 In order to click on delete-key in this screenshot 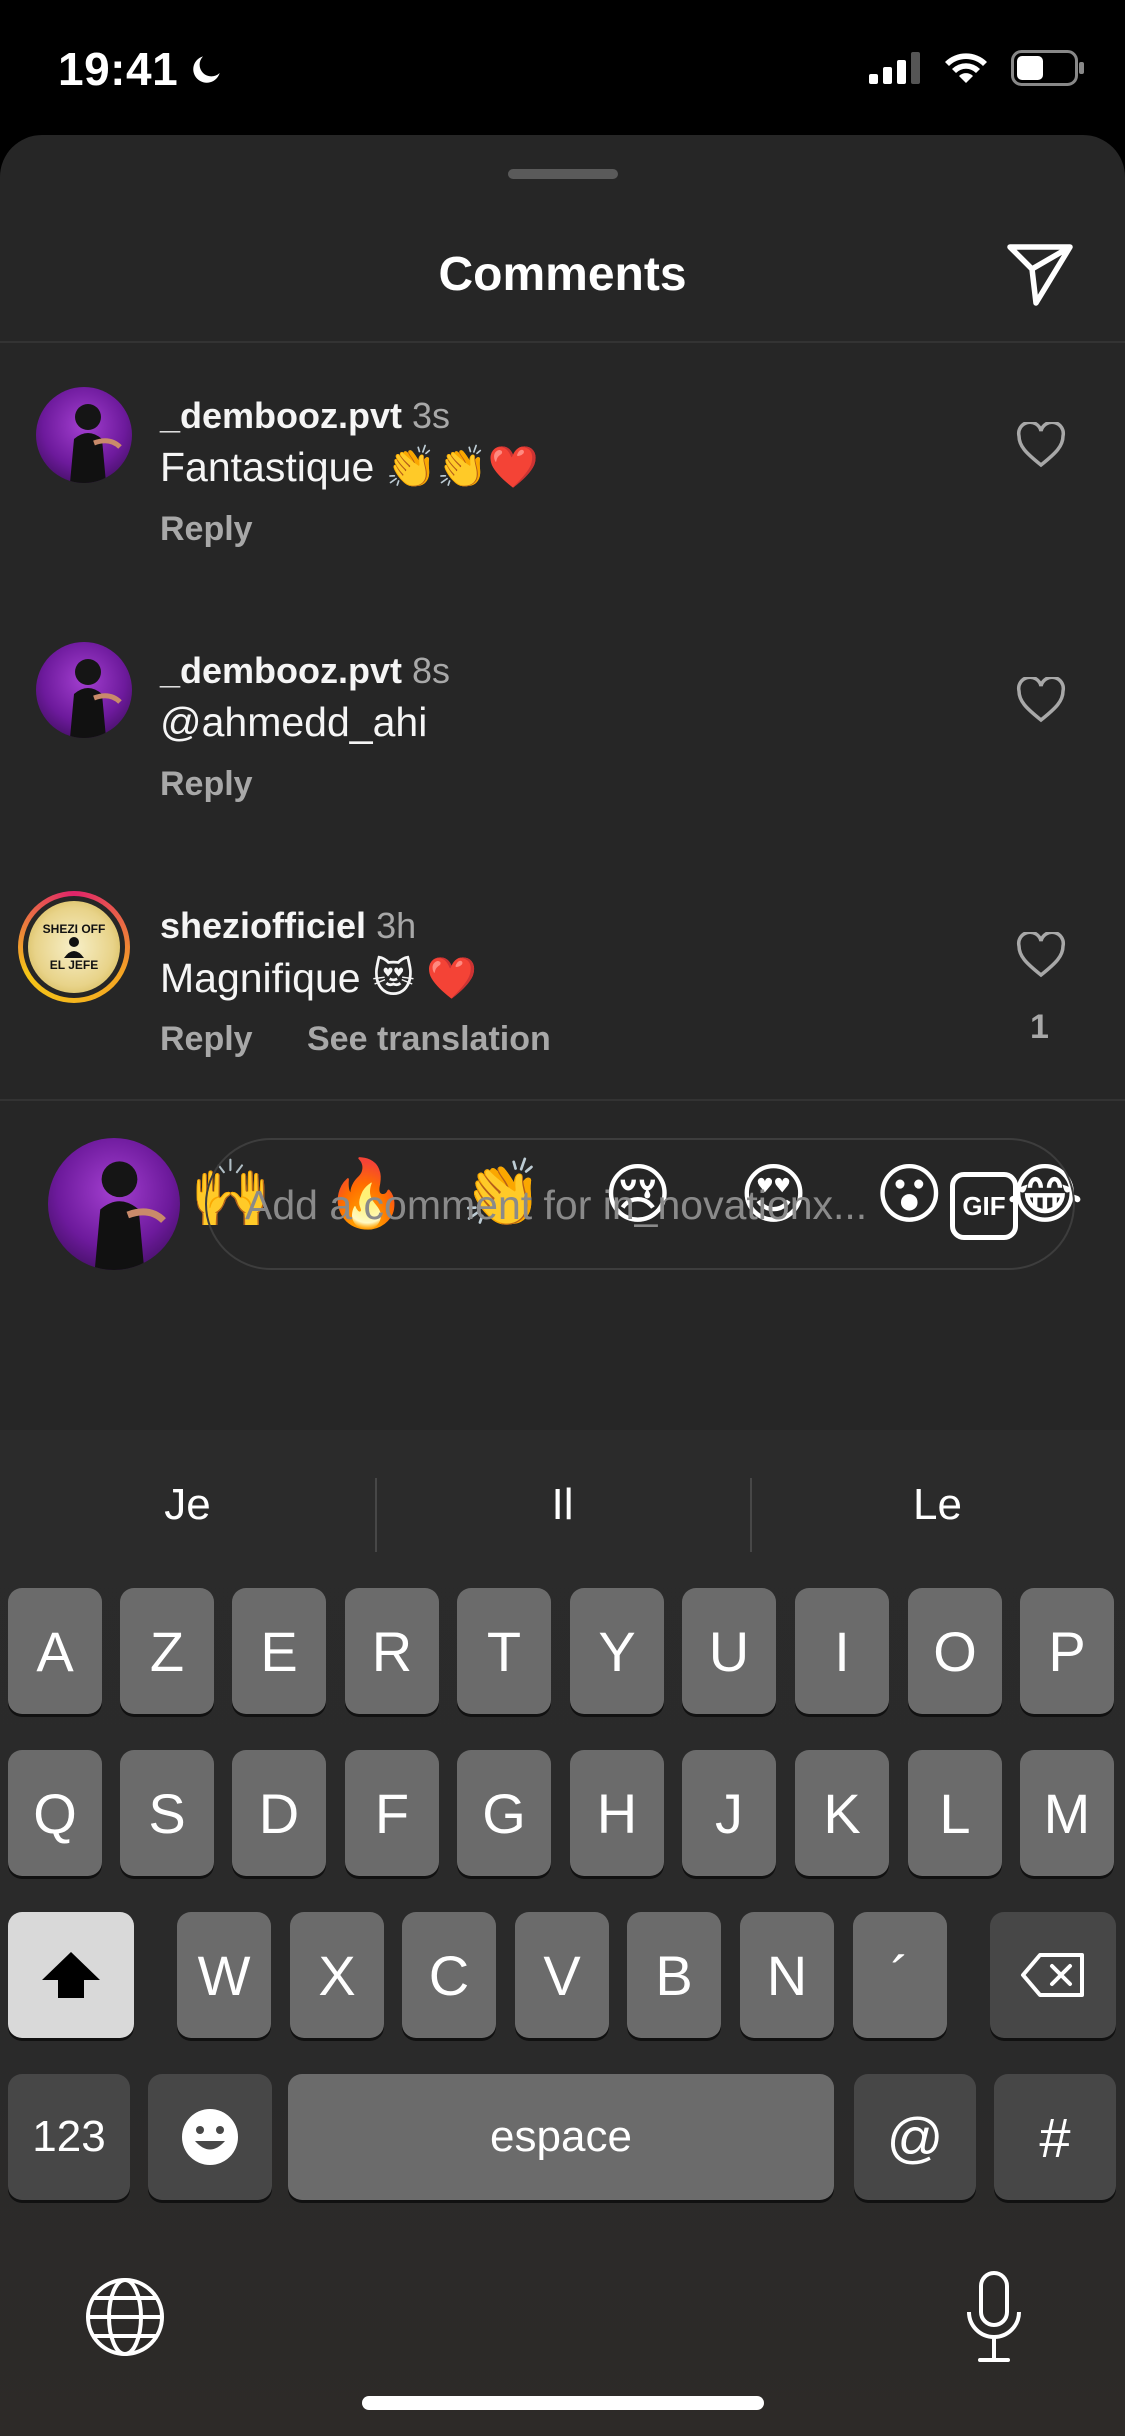, I will do `click(1053, 1975)`.